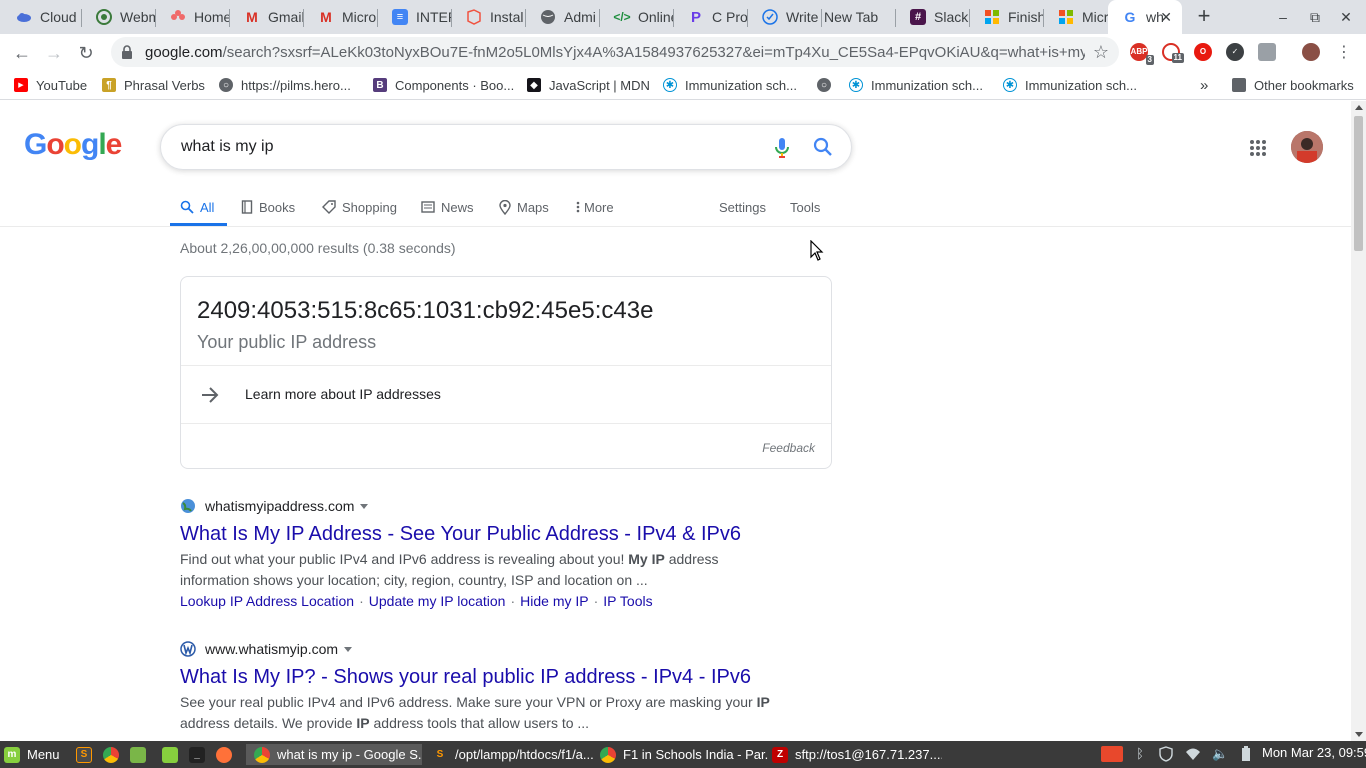  I want to click on abp-icon: ABP 3, so click(1142, 54).